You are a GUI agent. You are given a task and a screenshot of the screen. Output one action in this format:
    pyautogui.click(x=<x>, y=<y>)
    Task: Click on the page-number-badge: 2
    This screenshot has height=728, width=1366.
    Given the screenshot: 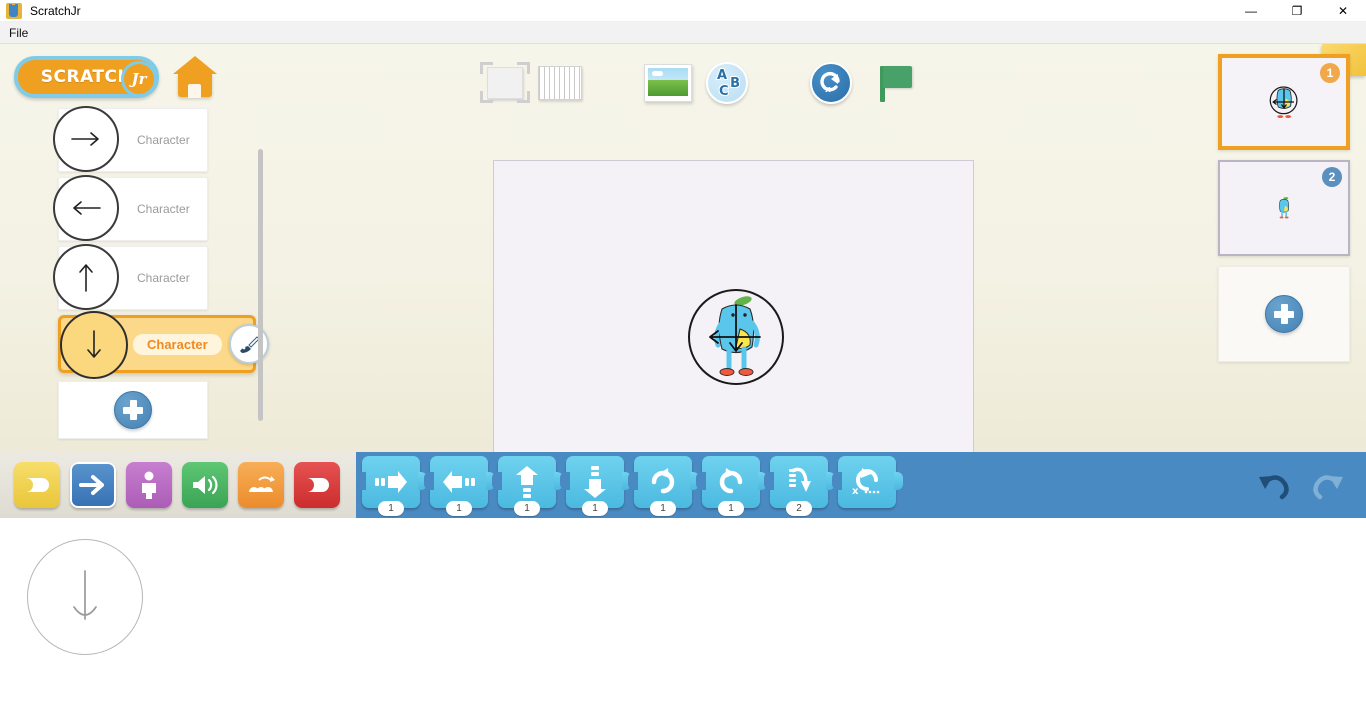 What is the action you would take?
    pyautogui.click(x=1332, y=177)
    